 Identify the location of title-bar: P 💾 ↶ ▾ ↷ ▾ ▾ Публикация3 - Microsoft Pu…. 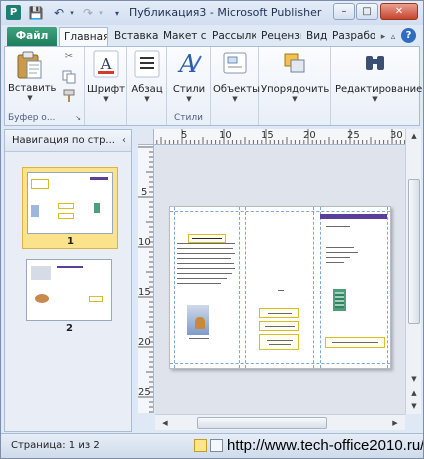
(212, 13).